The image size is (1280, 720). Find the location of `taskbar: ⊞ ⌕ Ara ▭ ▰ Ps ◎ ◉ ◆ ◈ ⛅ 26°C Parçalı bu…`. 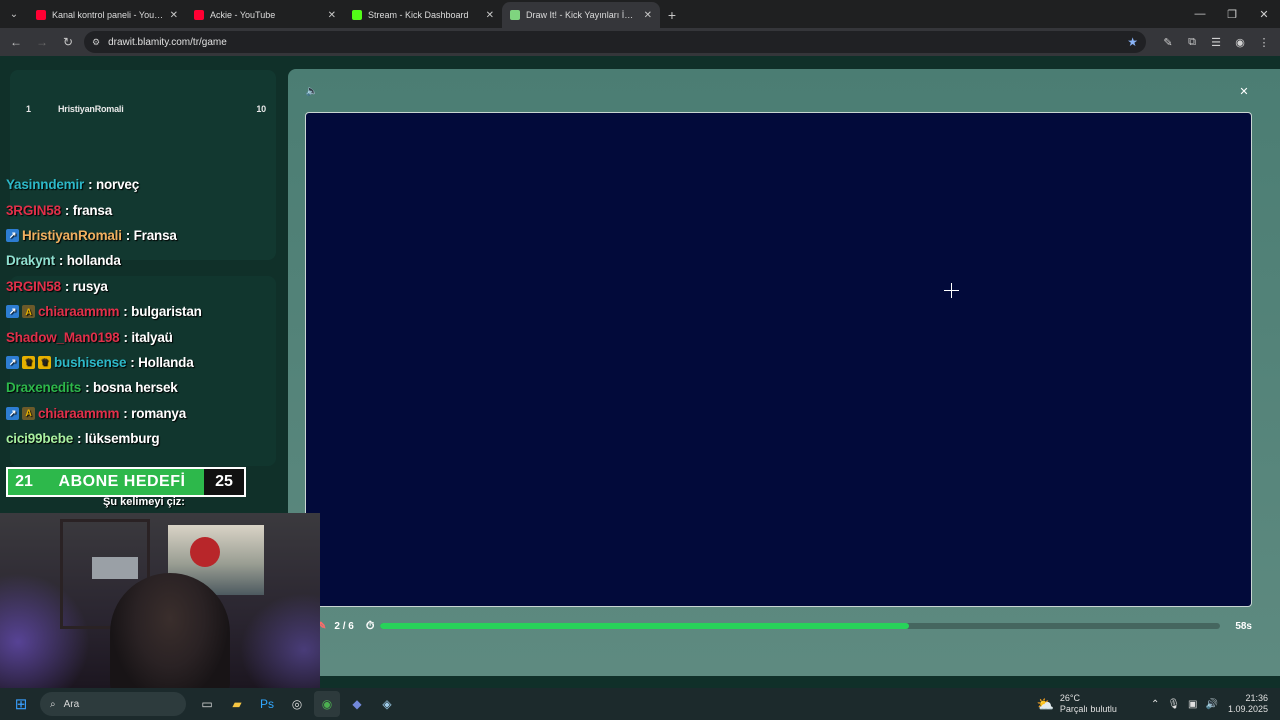

taskbar: ⊞ ⌕ Ara ▭ ▰ Ps ◎ ◉ ◆ ◈ ⛅ 26°C Parçalı bu… is located at coordinates (640, 704).